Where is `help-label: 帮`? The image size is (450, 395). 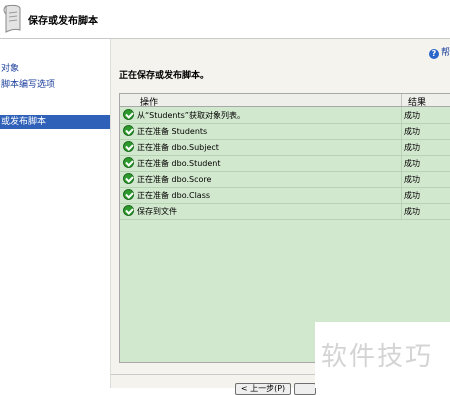
help-label: 帮 is located at coordinates (445, 53).